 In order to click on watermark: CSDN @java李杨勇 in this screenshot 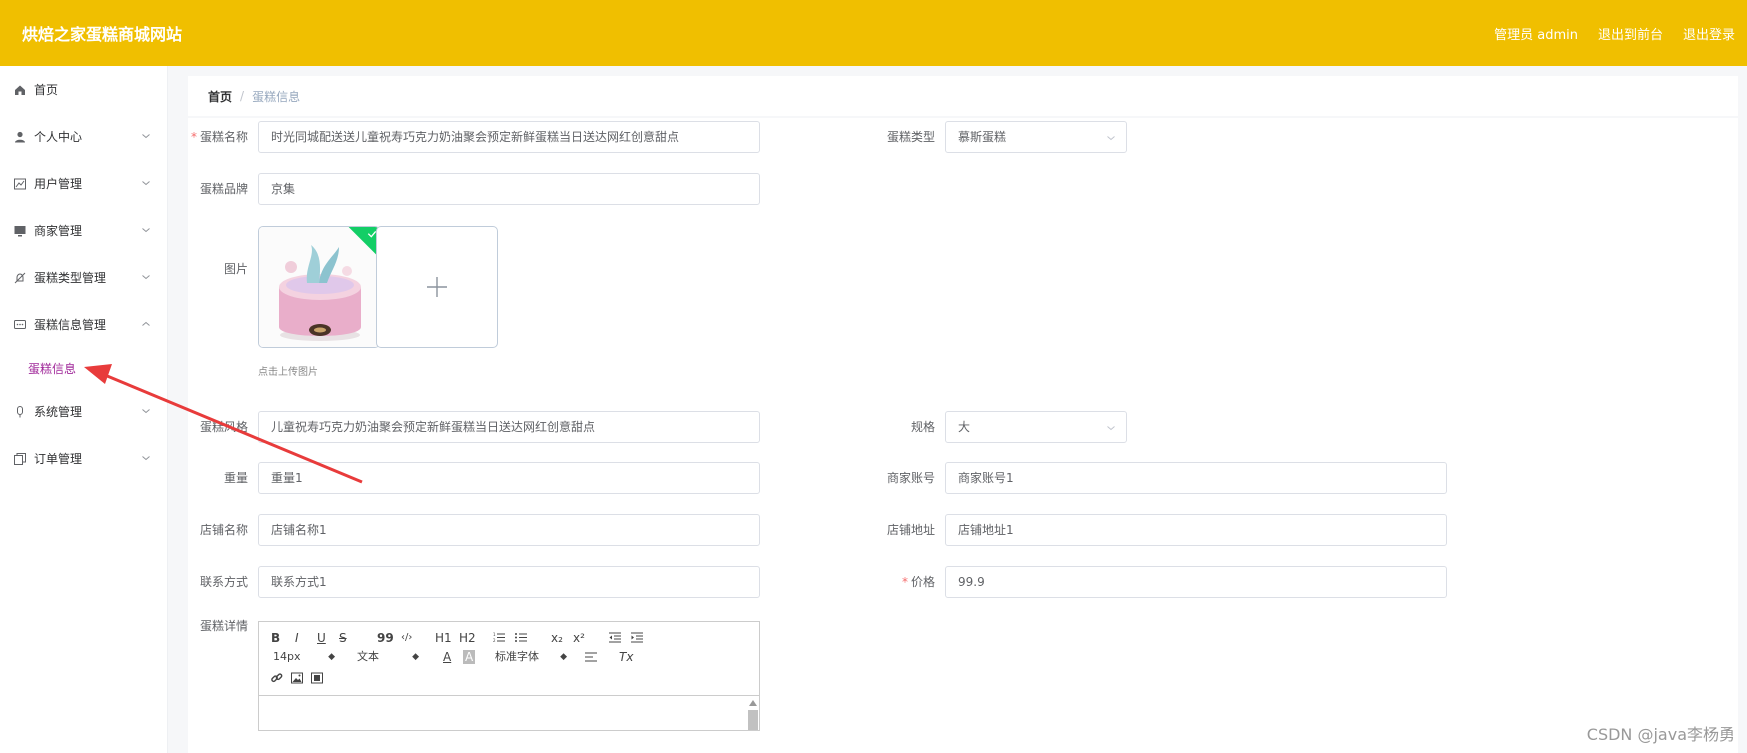, I will do `click(1660, 734)`.